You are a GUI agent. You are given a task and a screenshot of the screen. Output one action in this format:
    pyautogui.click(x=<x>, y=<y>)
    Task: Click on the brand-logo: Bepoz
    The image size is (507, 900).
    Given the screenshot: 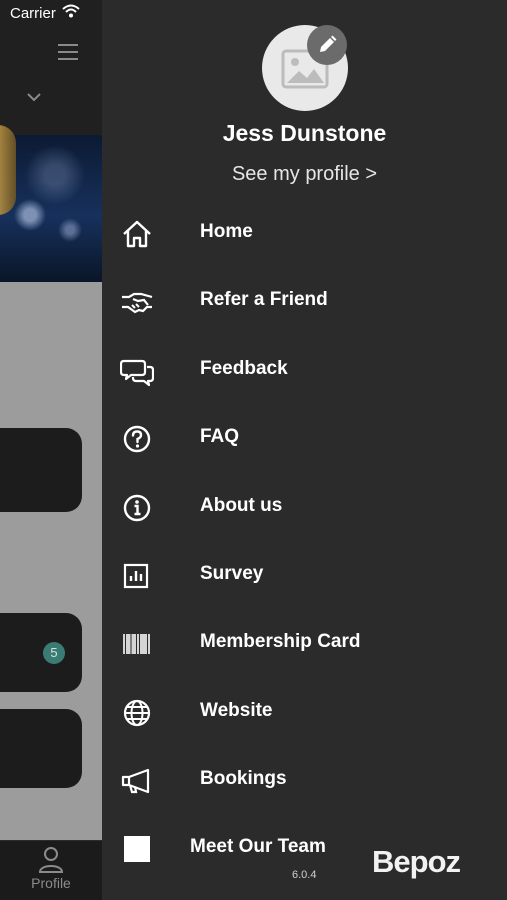 What is the action you would take?
    pyautogui.click(x=416, y=861)
    